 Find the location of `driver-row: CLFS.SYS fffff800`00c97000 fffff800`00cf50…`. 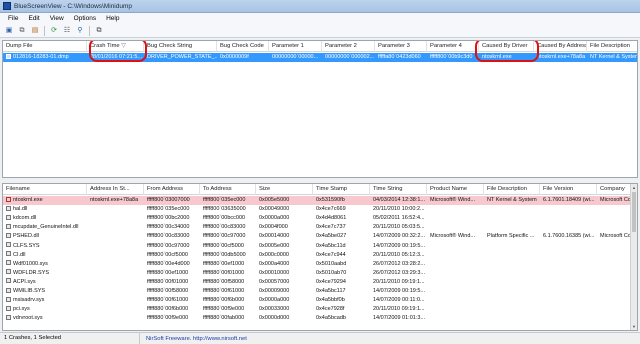

driver-row: CLFS.SYS fffff800`00c97000 fffff800`00cf50… is located at coordinates (320, 246).